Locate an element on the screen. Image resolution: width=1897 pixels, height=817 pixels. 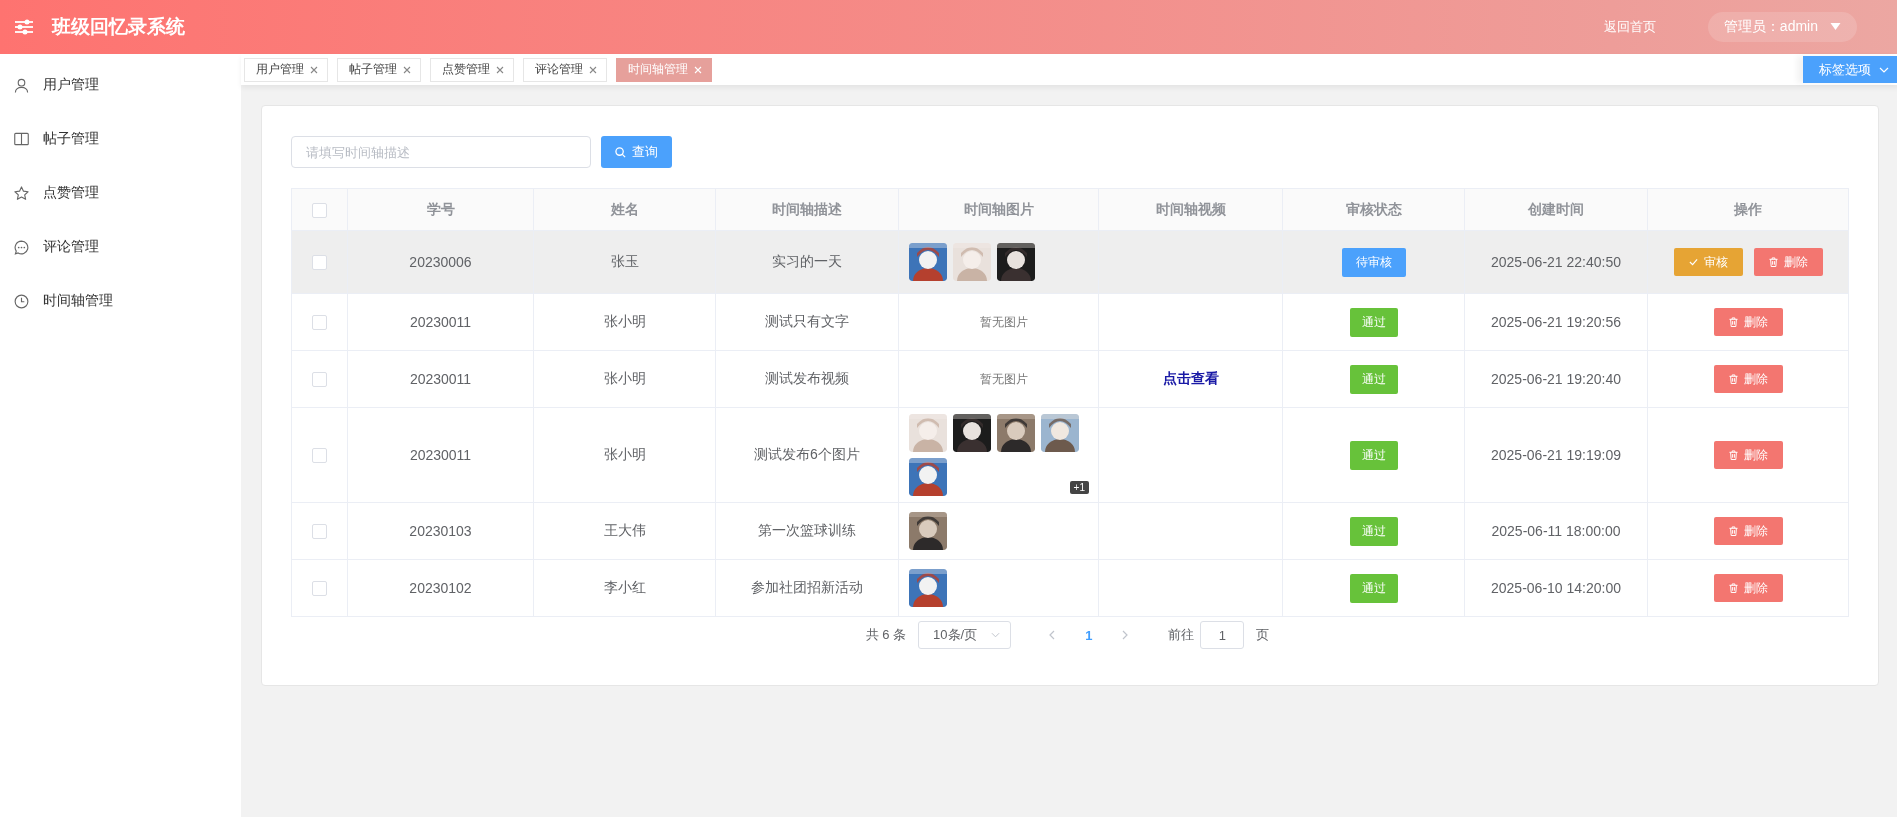
table-cell: 测试发布6个图片 is located at coordinates (807, 454).